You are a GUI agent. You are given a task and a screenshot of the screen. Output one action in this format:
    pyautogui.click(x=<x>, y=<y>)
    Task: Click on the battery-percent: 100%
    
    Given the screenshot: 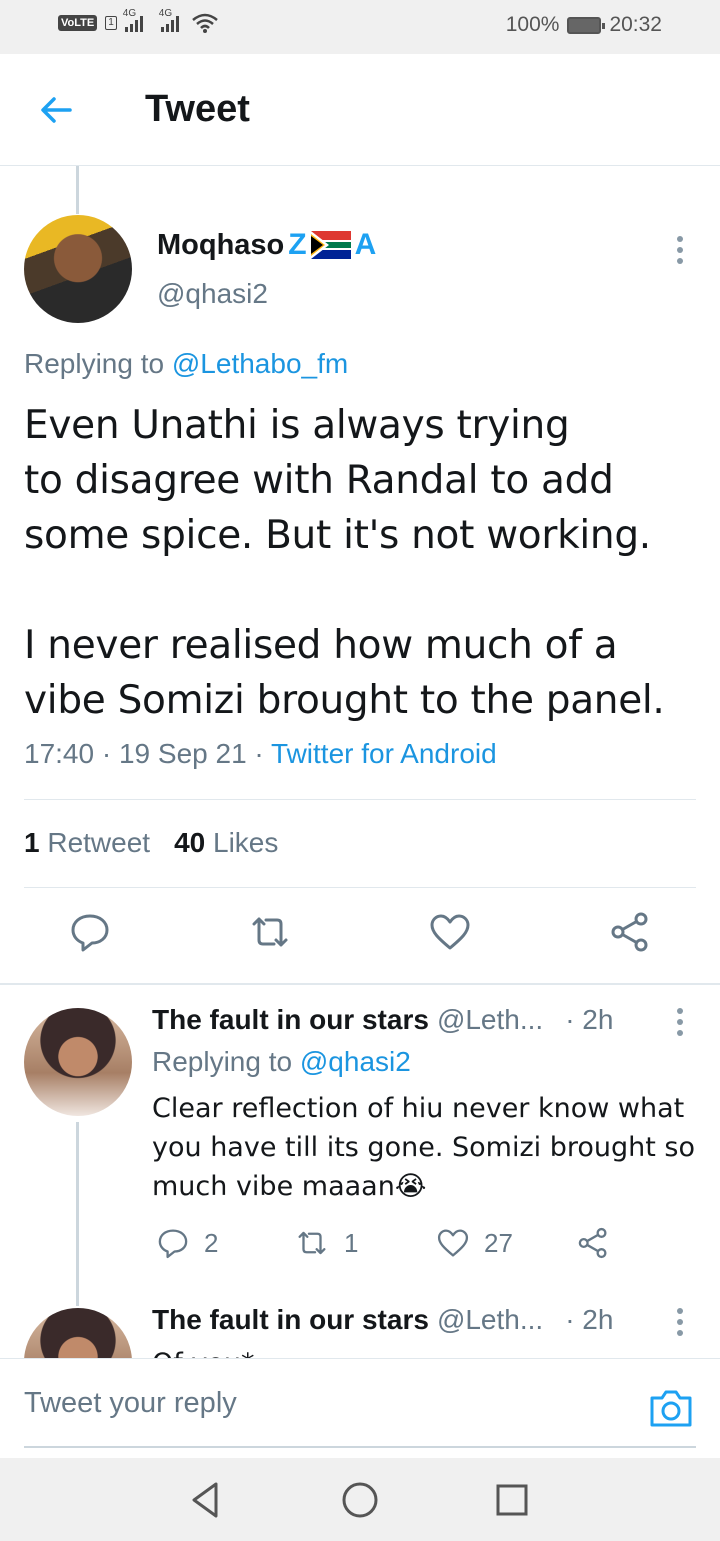 What is the action you would take?
    pyautogui.click(x=532, y=24)
    